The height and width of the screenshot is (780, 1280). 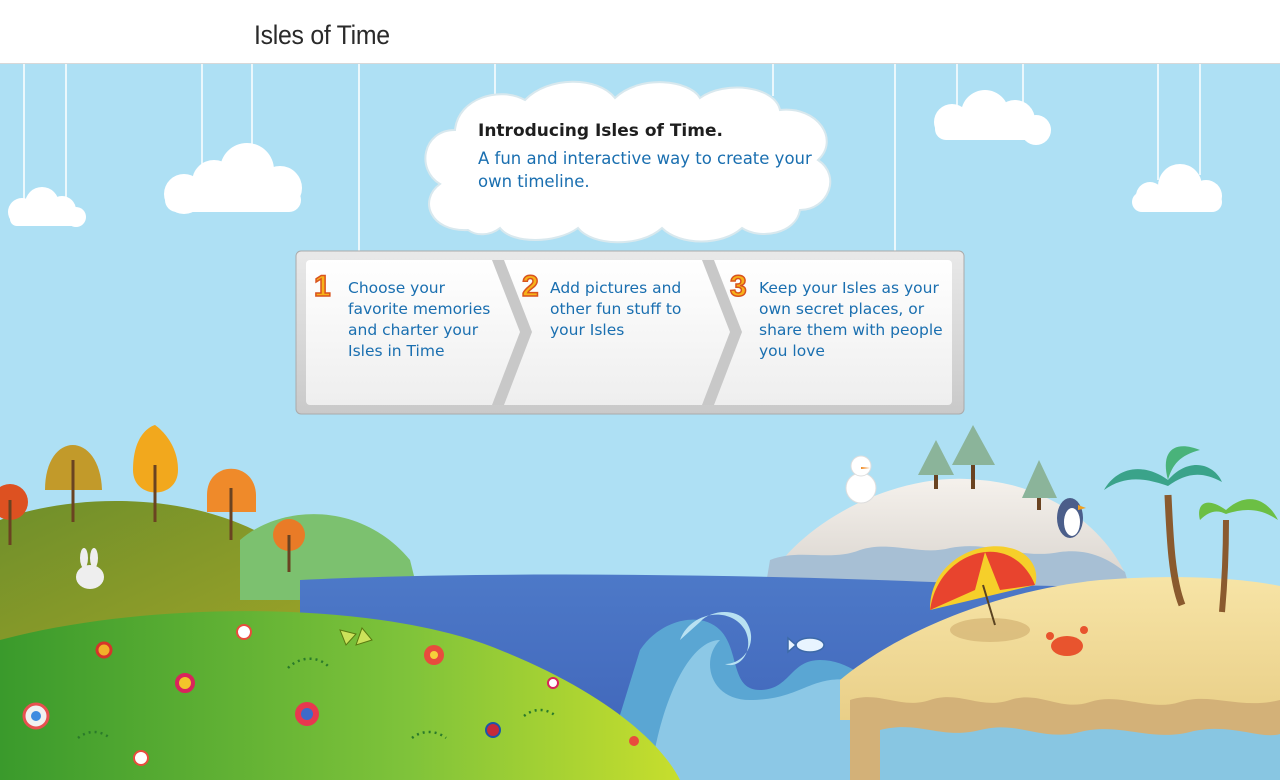 What do you see at coordinates (322, 286) in the screenshot?
I see `step-number: 1` at bounding box center [322, 286].